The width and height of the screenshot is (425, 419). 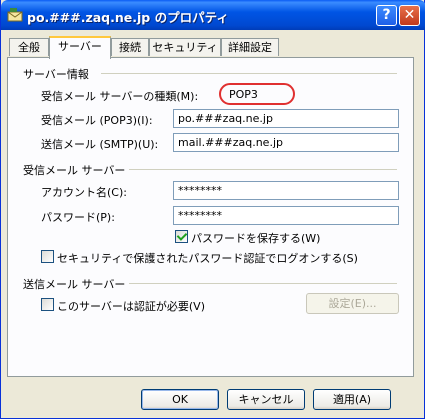 I want to click on account-name-label: アカウント名(C):, so click(x=84, y=192).